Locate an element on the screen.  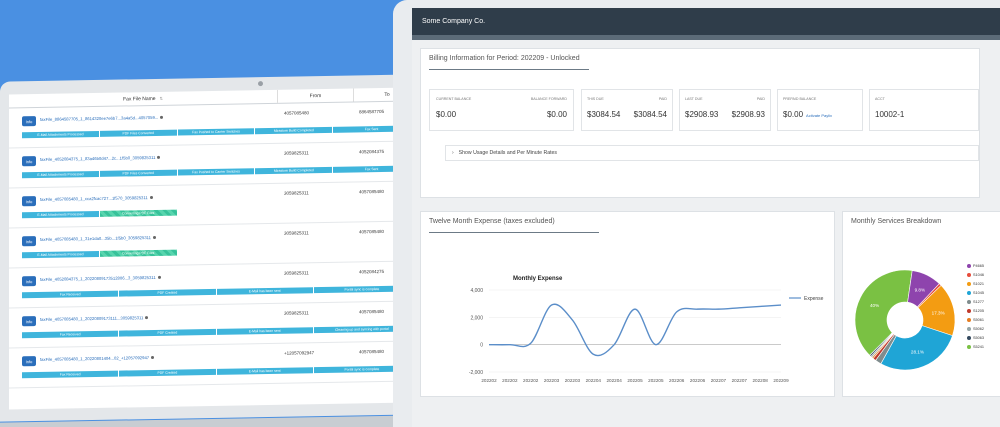
x-tick-label: 202209 is located at coordinates (781, 380).